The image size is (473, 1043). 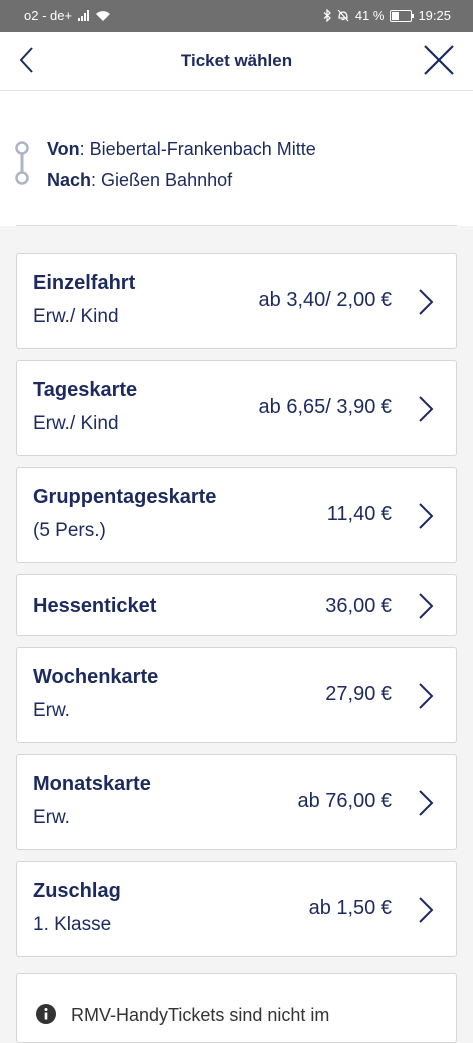 I want to click on carrier-label: o2 - de+, so click(x=48, y=15).